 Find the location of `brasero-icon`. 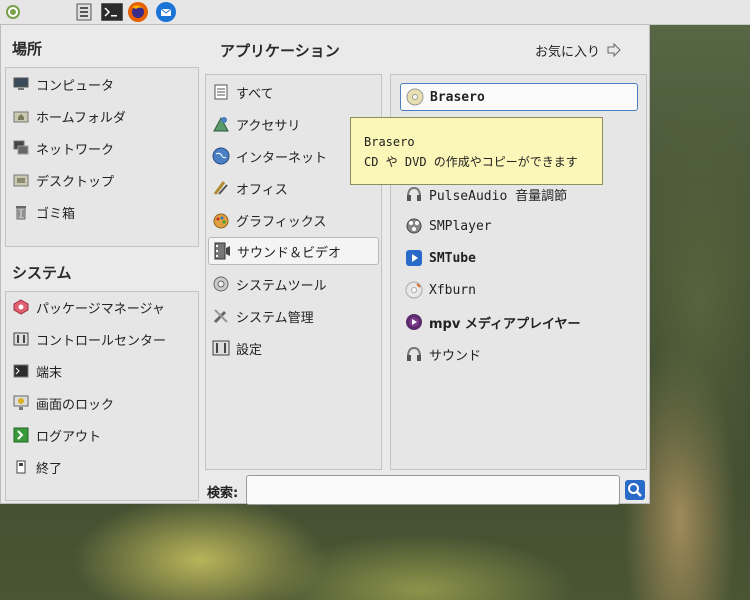

brasero-icon is located at coordinates (415, 97).